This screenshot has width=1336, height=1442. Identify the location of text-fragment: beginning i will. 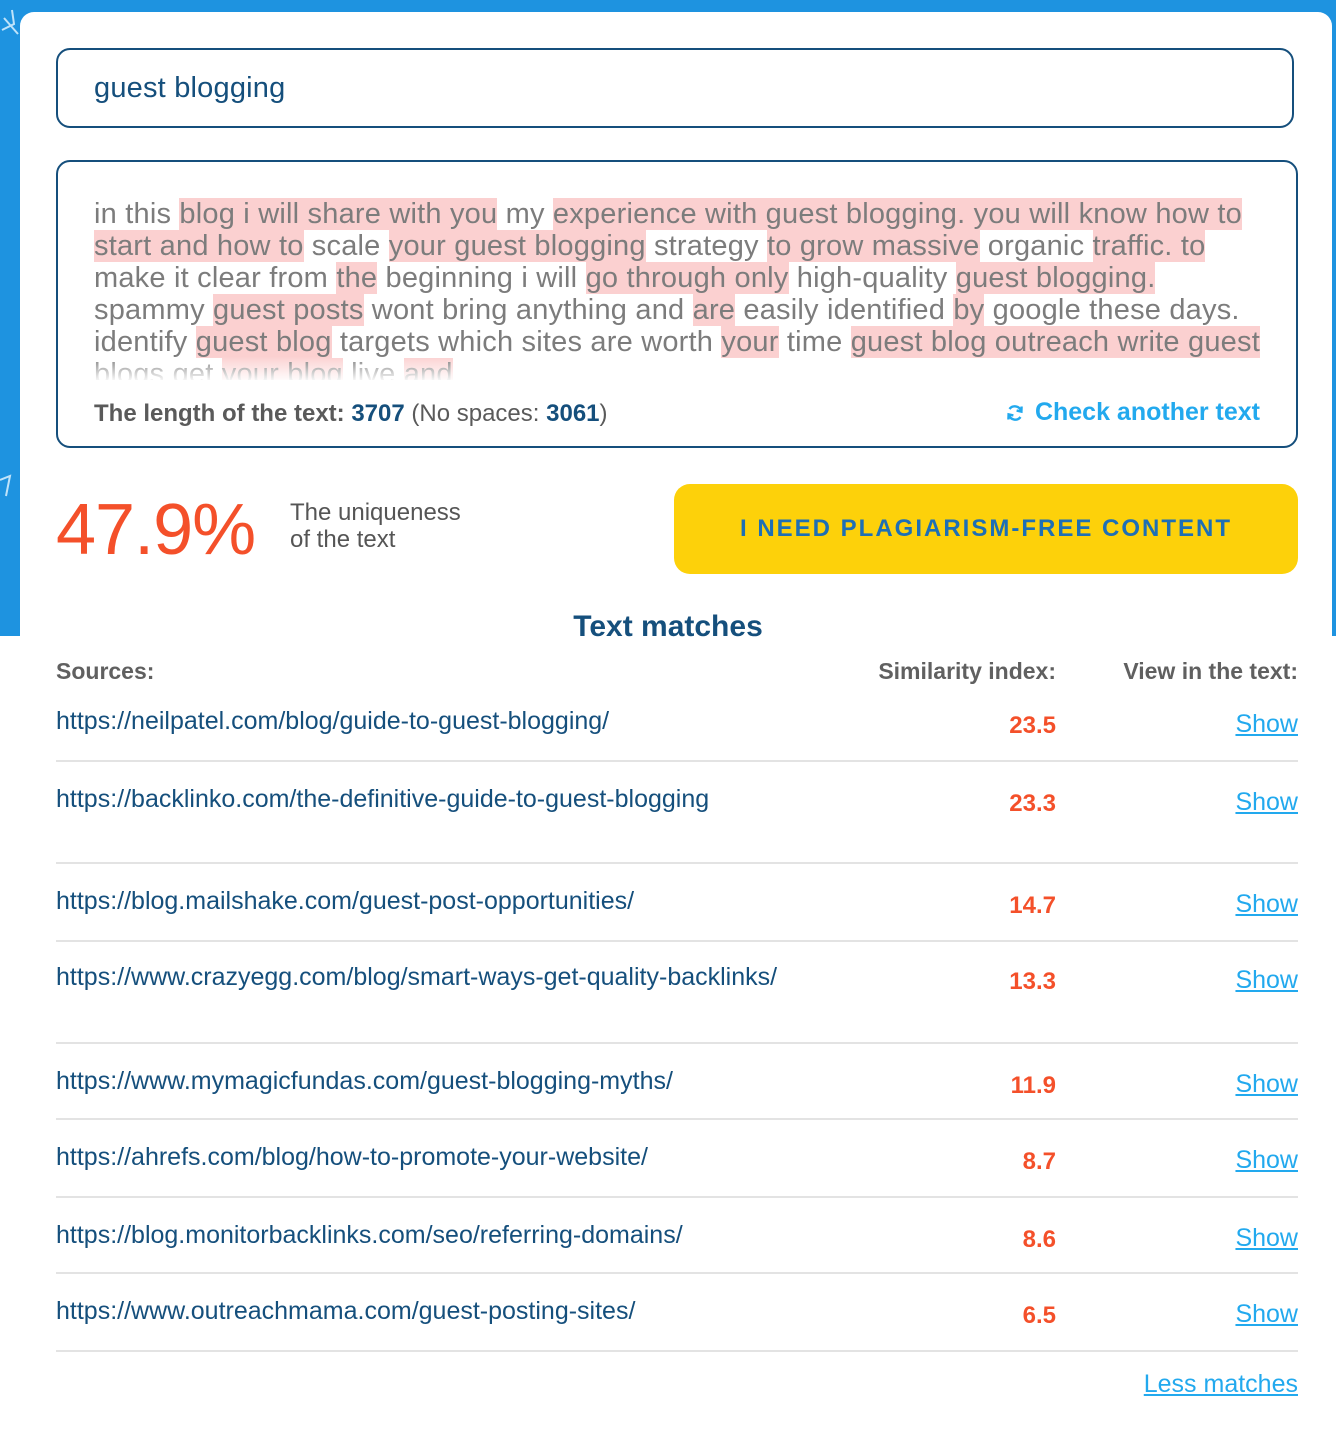
(481, 278).